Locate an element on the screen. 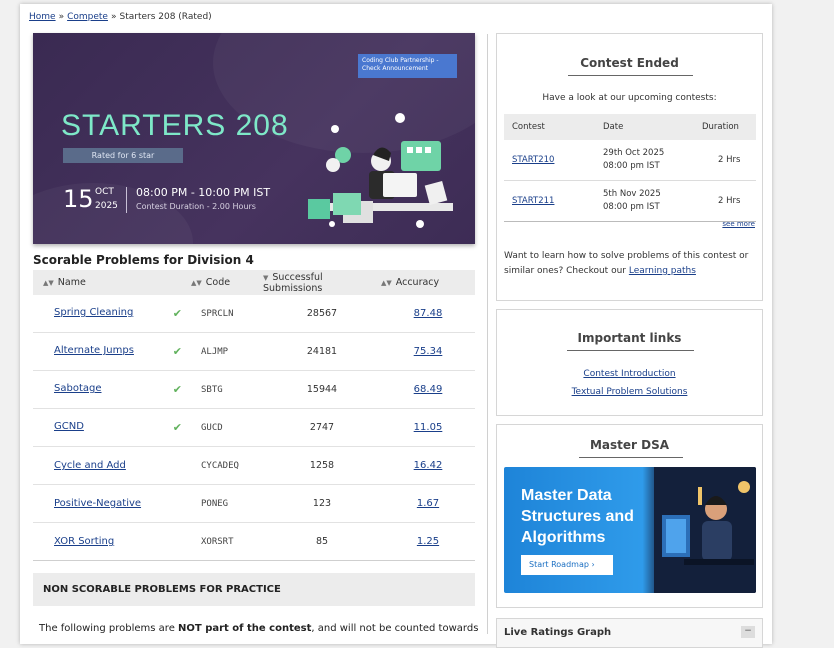 The width and height of the screenshot is (834, 648). problem-accuracy-link: 11.05 is located at coordinates (428, 427).